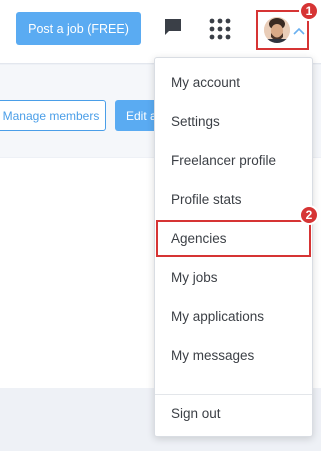  What do you see at coordinates (233, 121) in the screenshot?
I see `menu-item-settings: Settings` at bounding box center [233, 121].